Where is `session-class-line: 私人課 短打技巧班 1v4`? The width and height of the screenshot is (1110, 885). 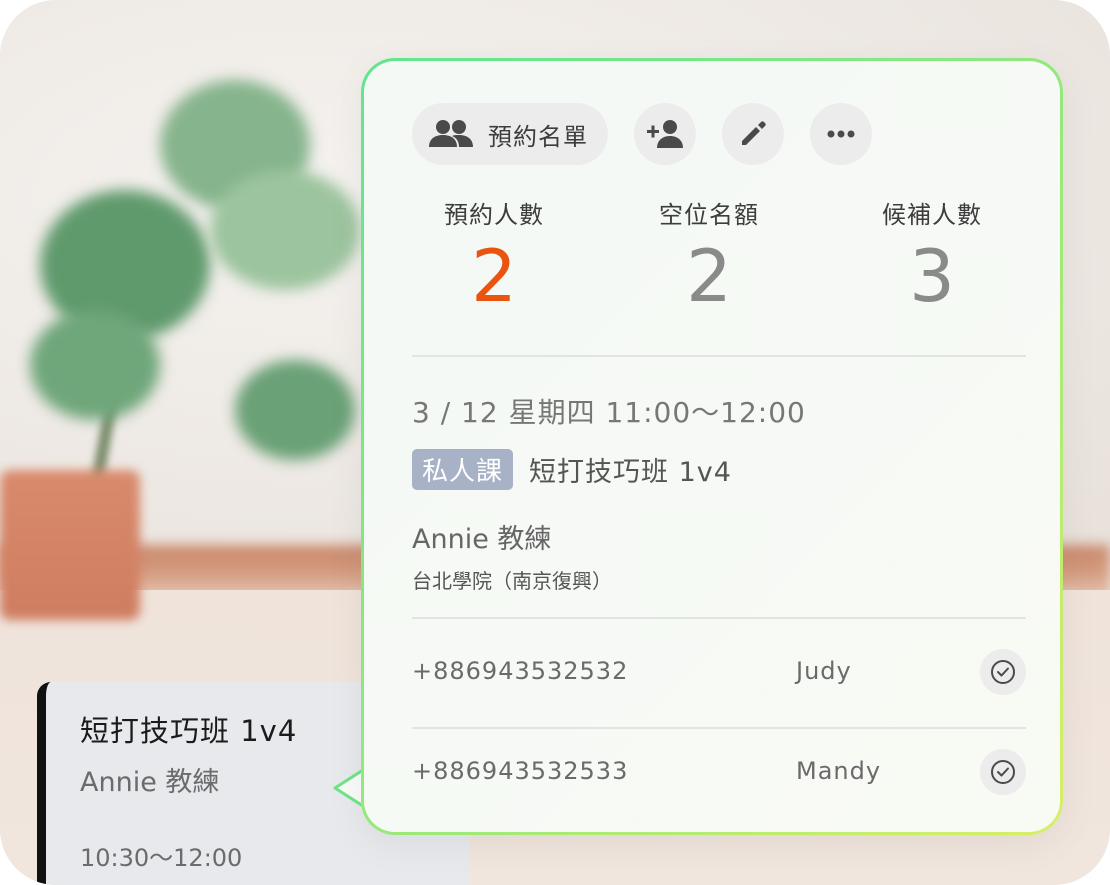 session-class-line: 私人課 短打技巧班 1v4 is located at coordinates (572, 469).